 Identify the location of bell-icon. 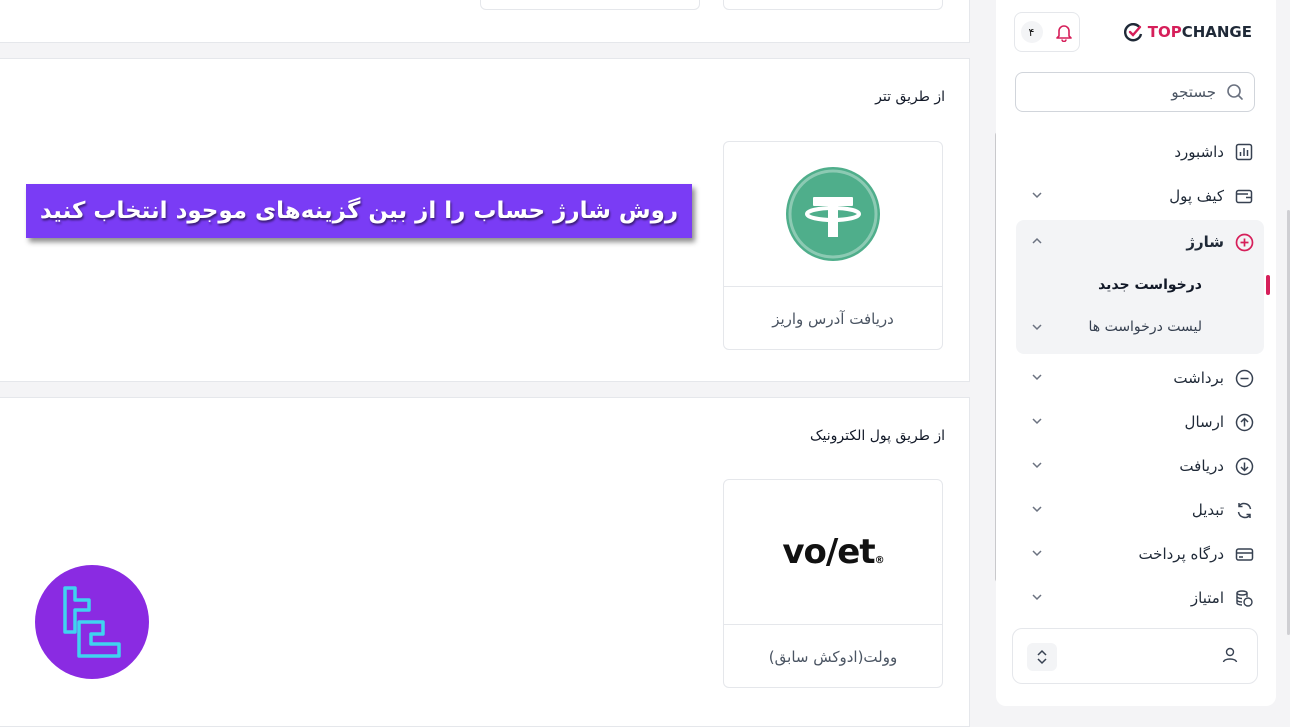
(1063, 33).